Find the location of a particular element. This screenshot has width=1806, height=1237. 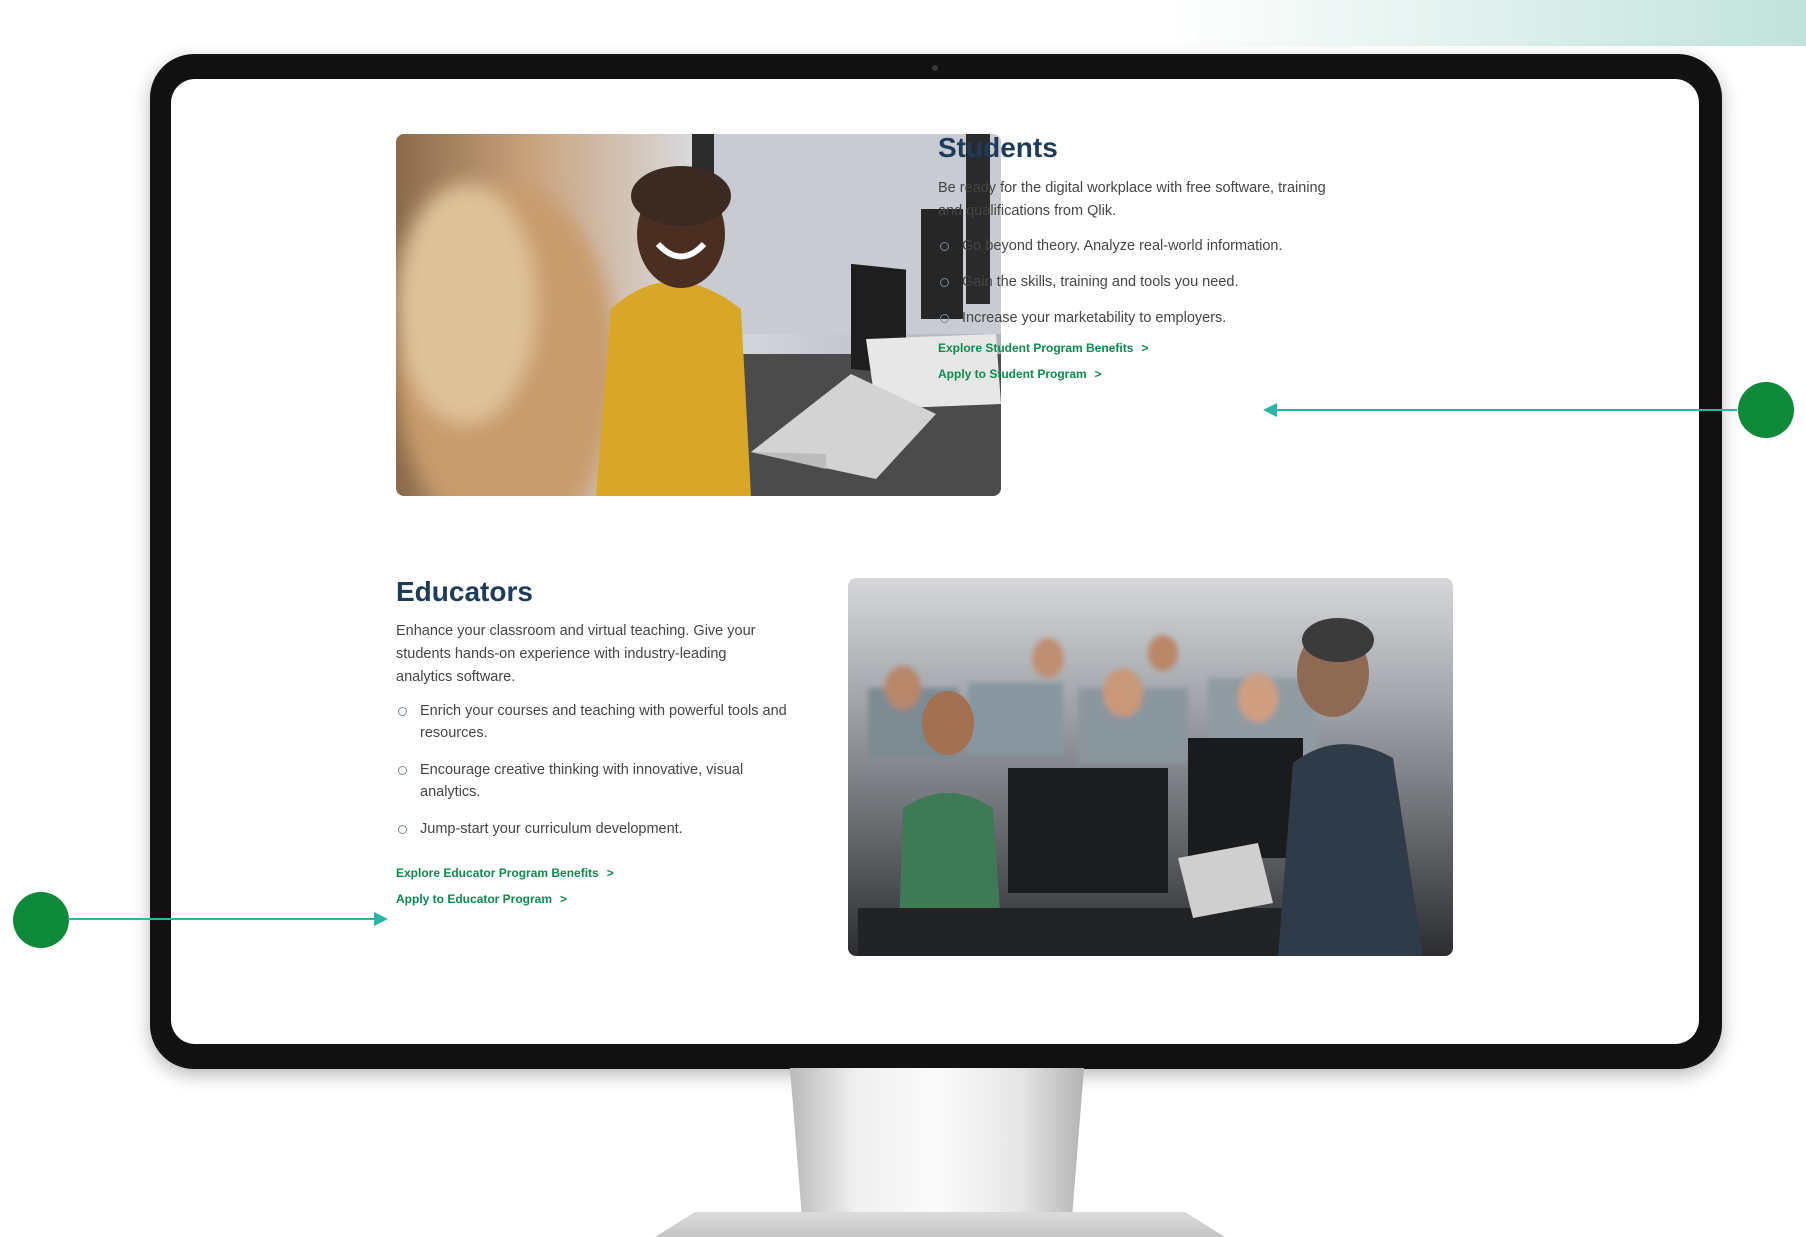

students-photo is located at coordinates (698, 315).